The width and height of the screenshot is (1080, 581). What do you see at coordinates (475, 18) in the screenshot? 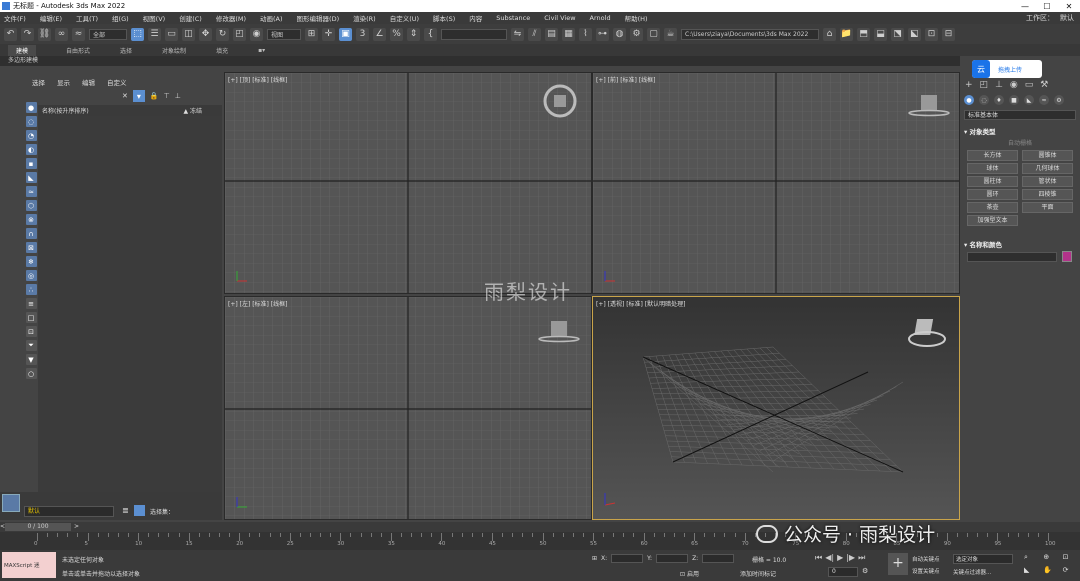
I see `menu-content: 内容` at bounding box center [475, 18].